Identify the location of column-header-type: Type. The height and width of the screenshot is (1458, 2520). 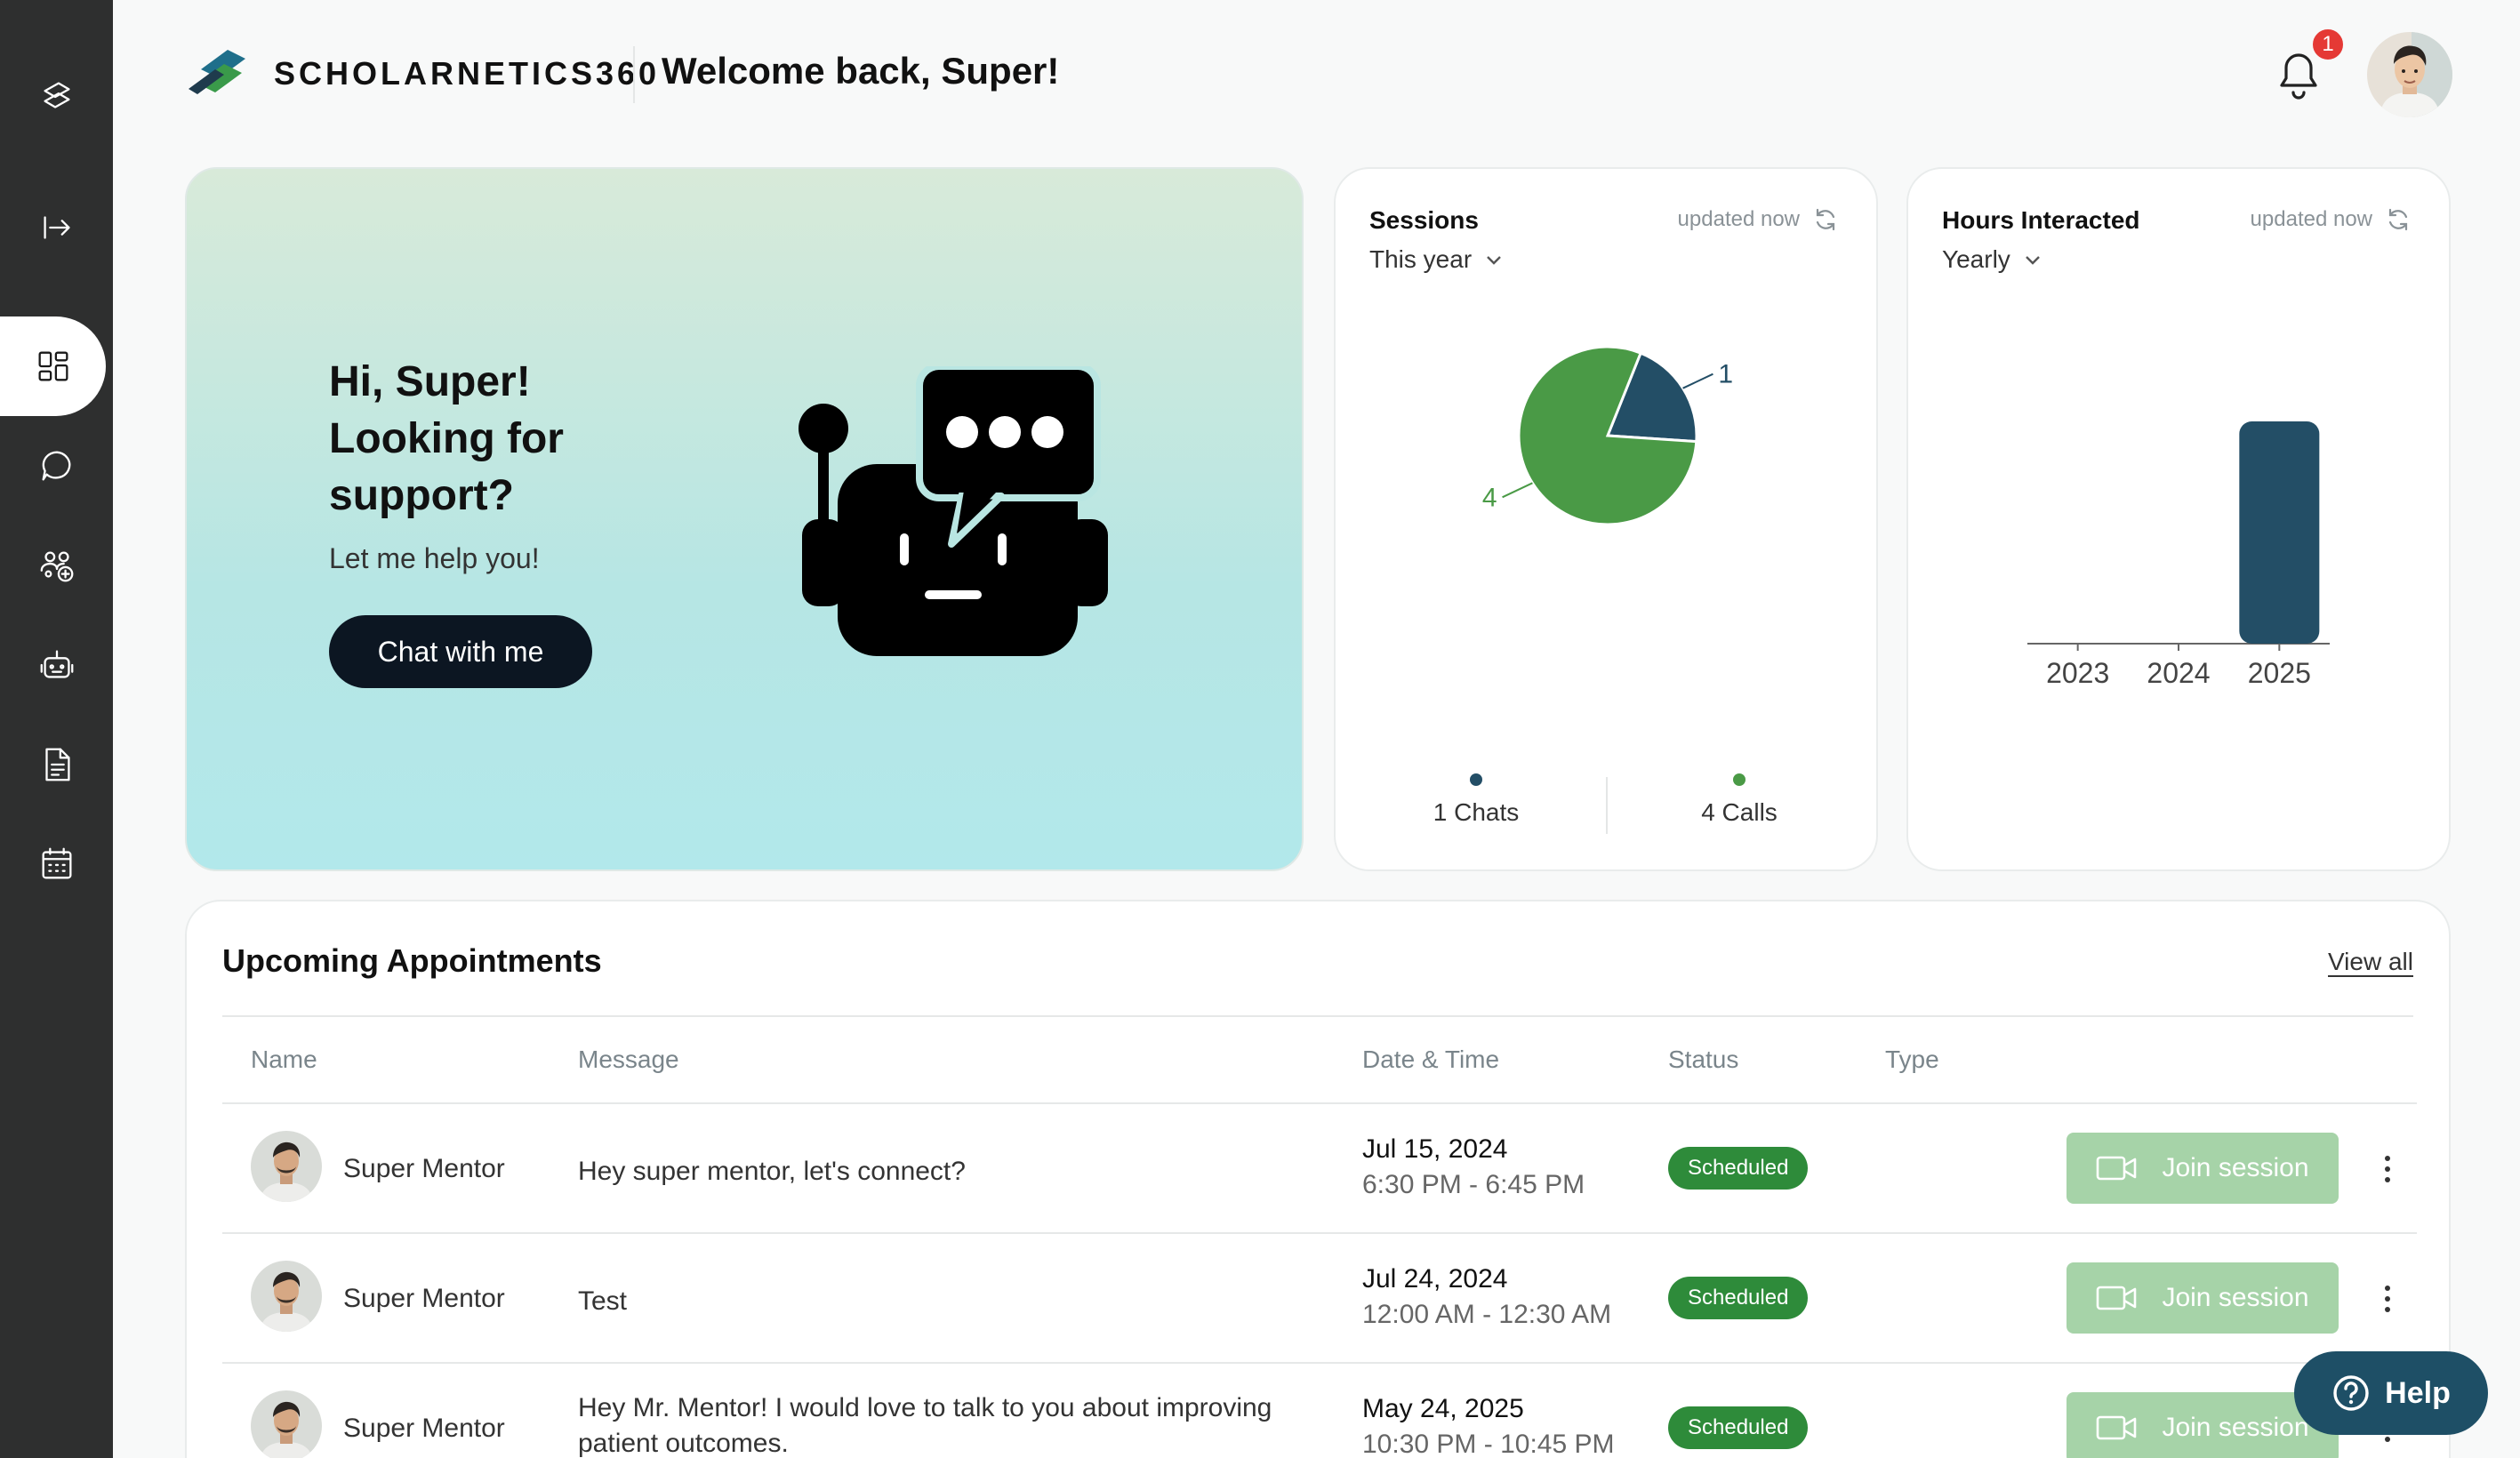
(1912, 1059).